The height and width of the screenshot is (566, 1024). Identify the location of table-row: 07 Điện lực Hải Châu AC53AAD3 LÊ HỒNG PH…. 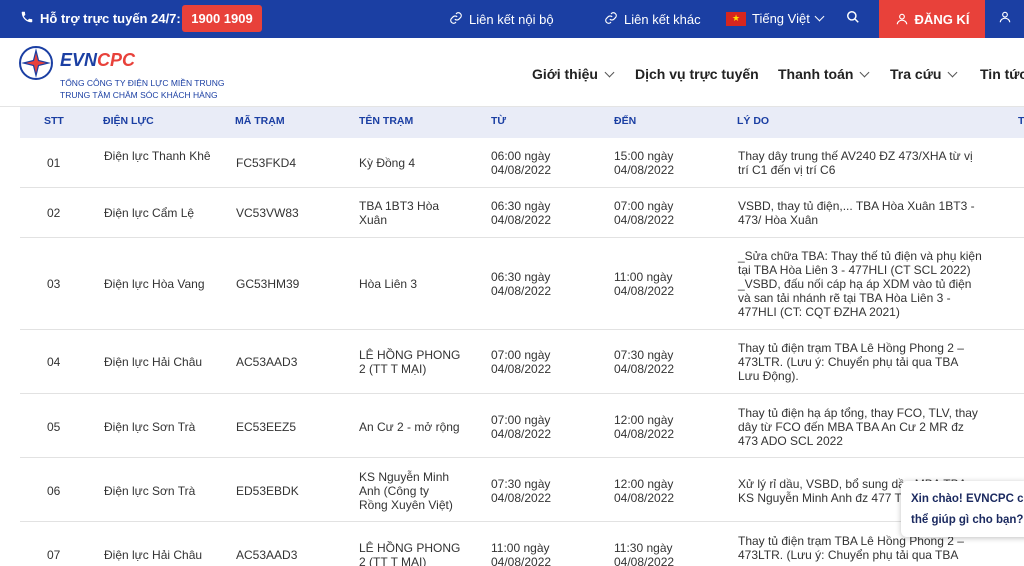
(522, 544).